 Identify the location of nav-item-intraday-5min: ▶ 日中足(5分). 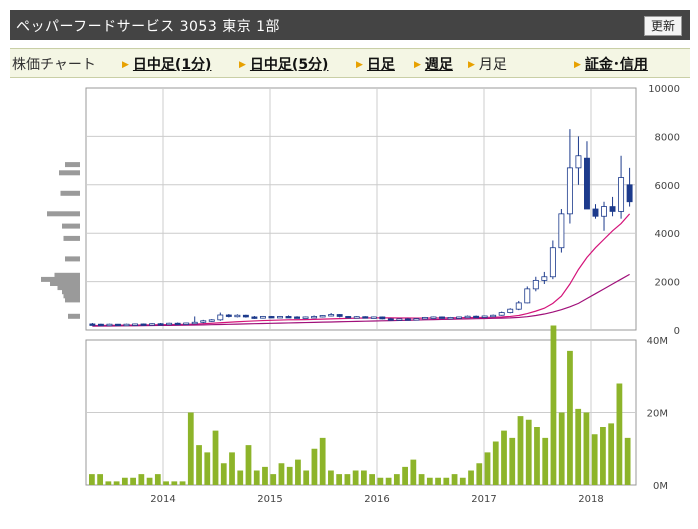
(283, 64).